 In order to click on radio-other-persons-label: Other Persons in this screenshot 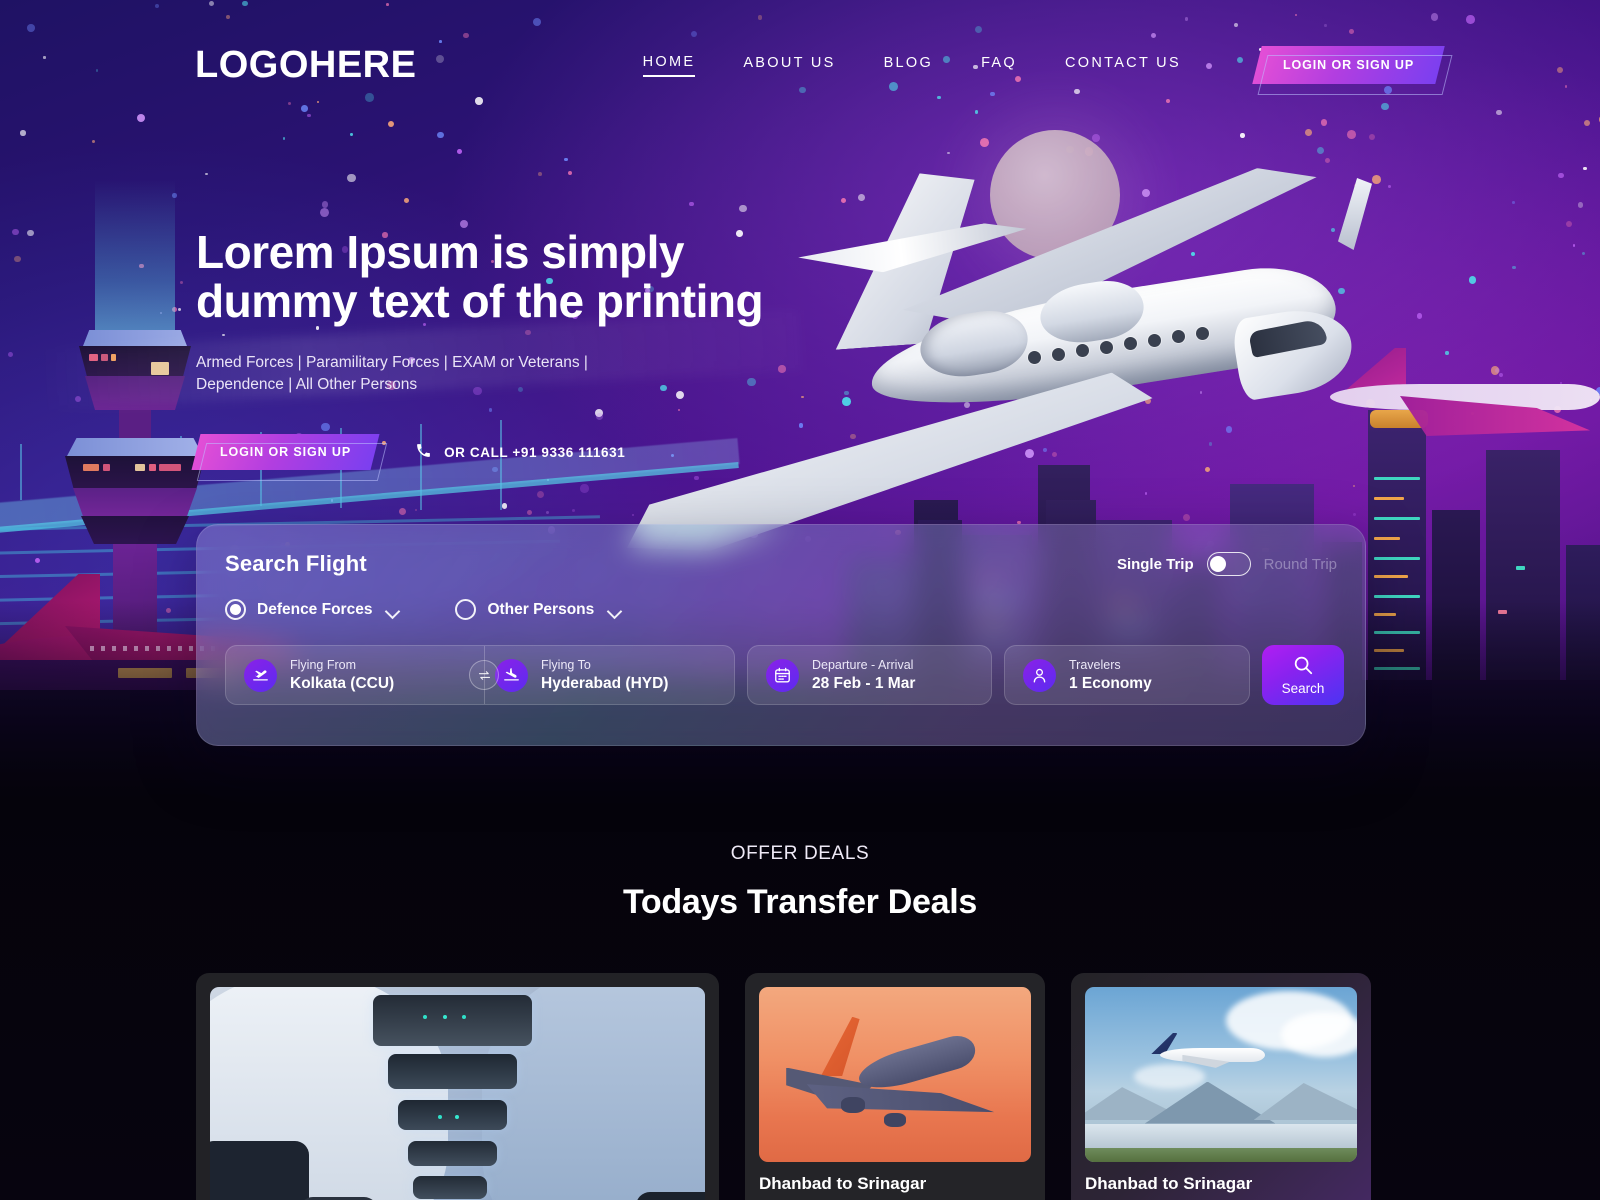, I will do `click(541, 609)`.